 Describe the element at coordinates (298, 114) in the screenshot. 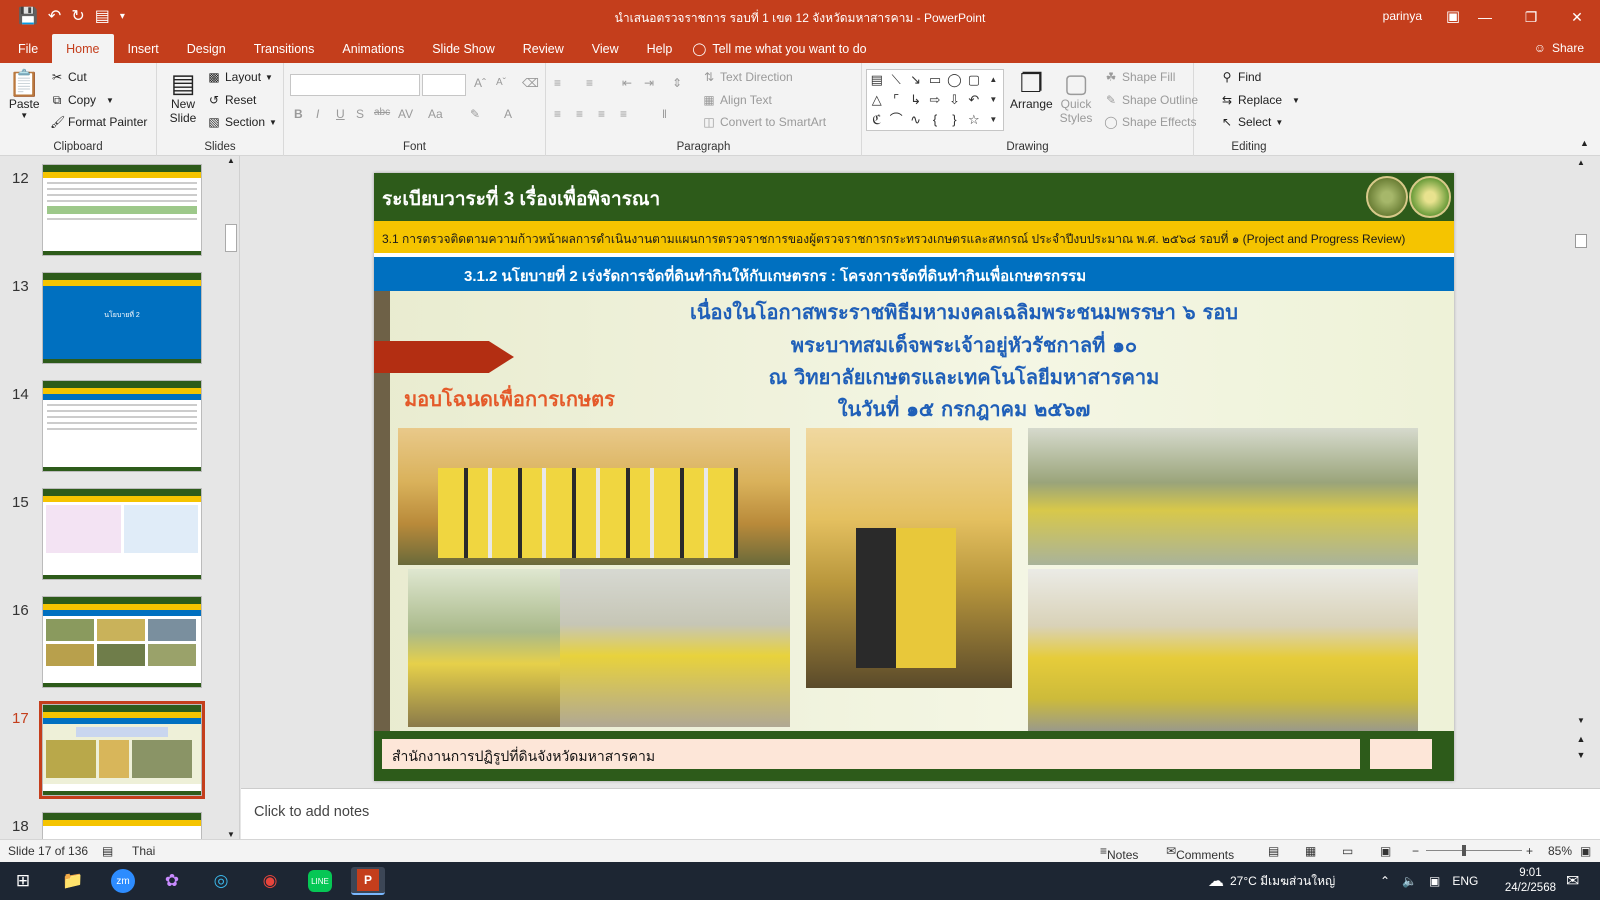

I see `bold-icon: B` at that location.